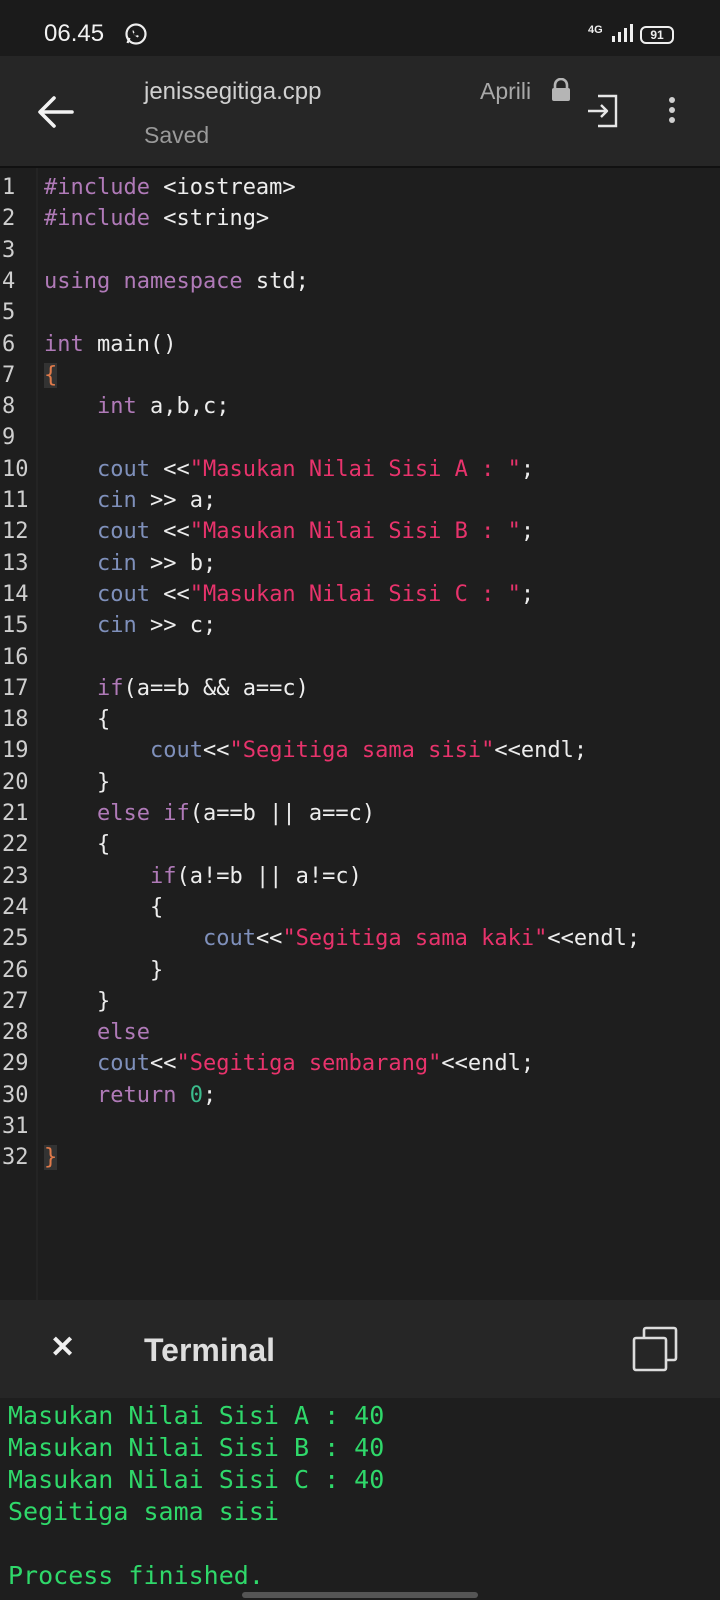 Image resolution: width=720 pixels, height=1600 pixels. I want to click on line-number: 23, so click(15, 876).